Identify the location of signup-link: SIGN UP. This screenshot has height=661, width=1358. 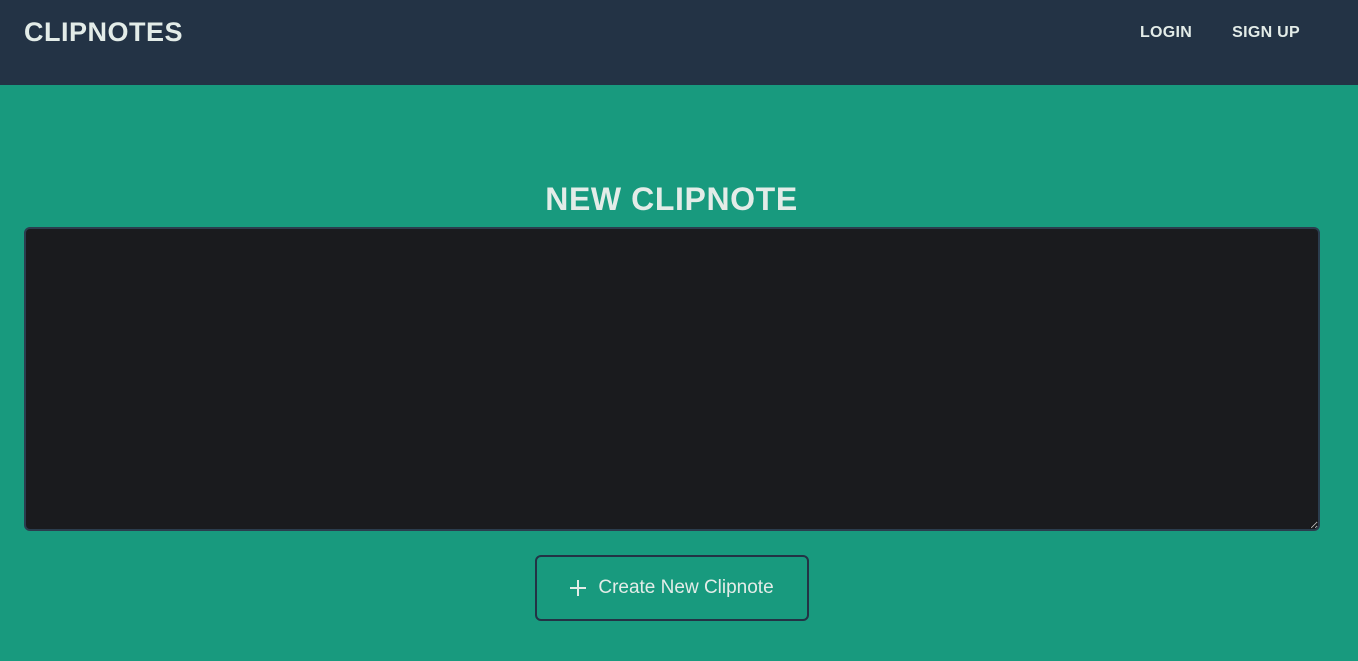
(1266, 33).